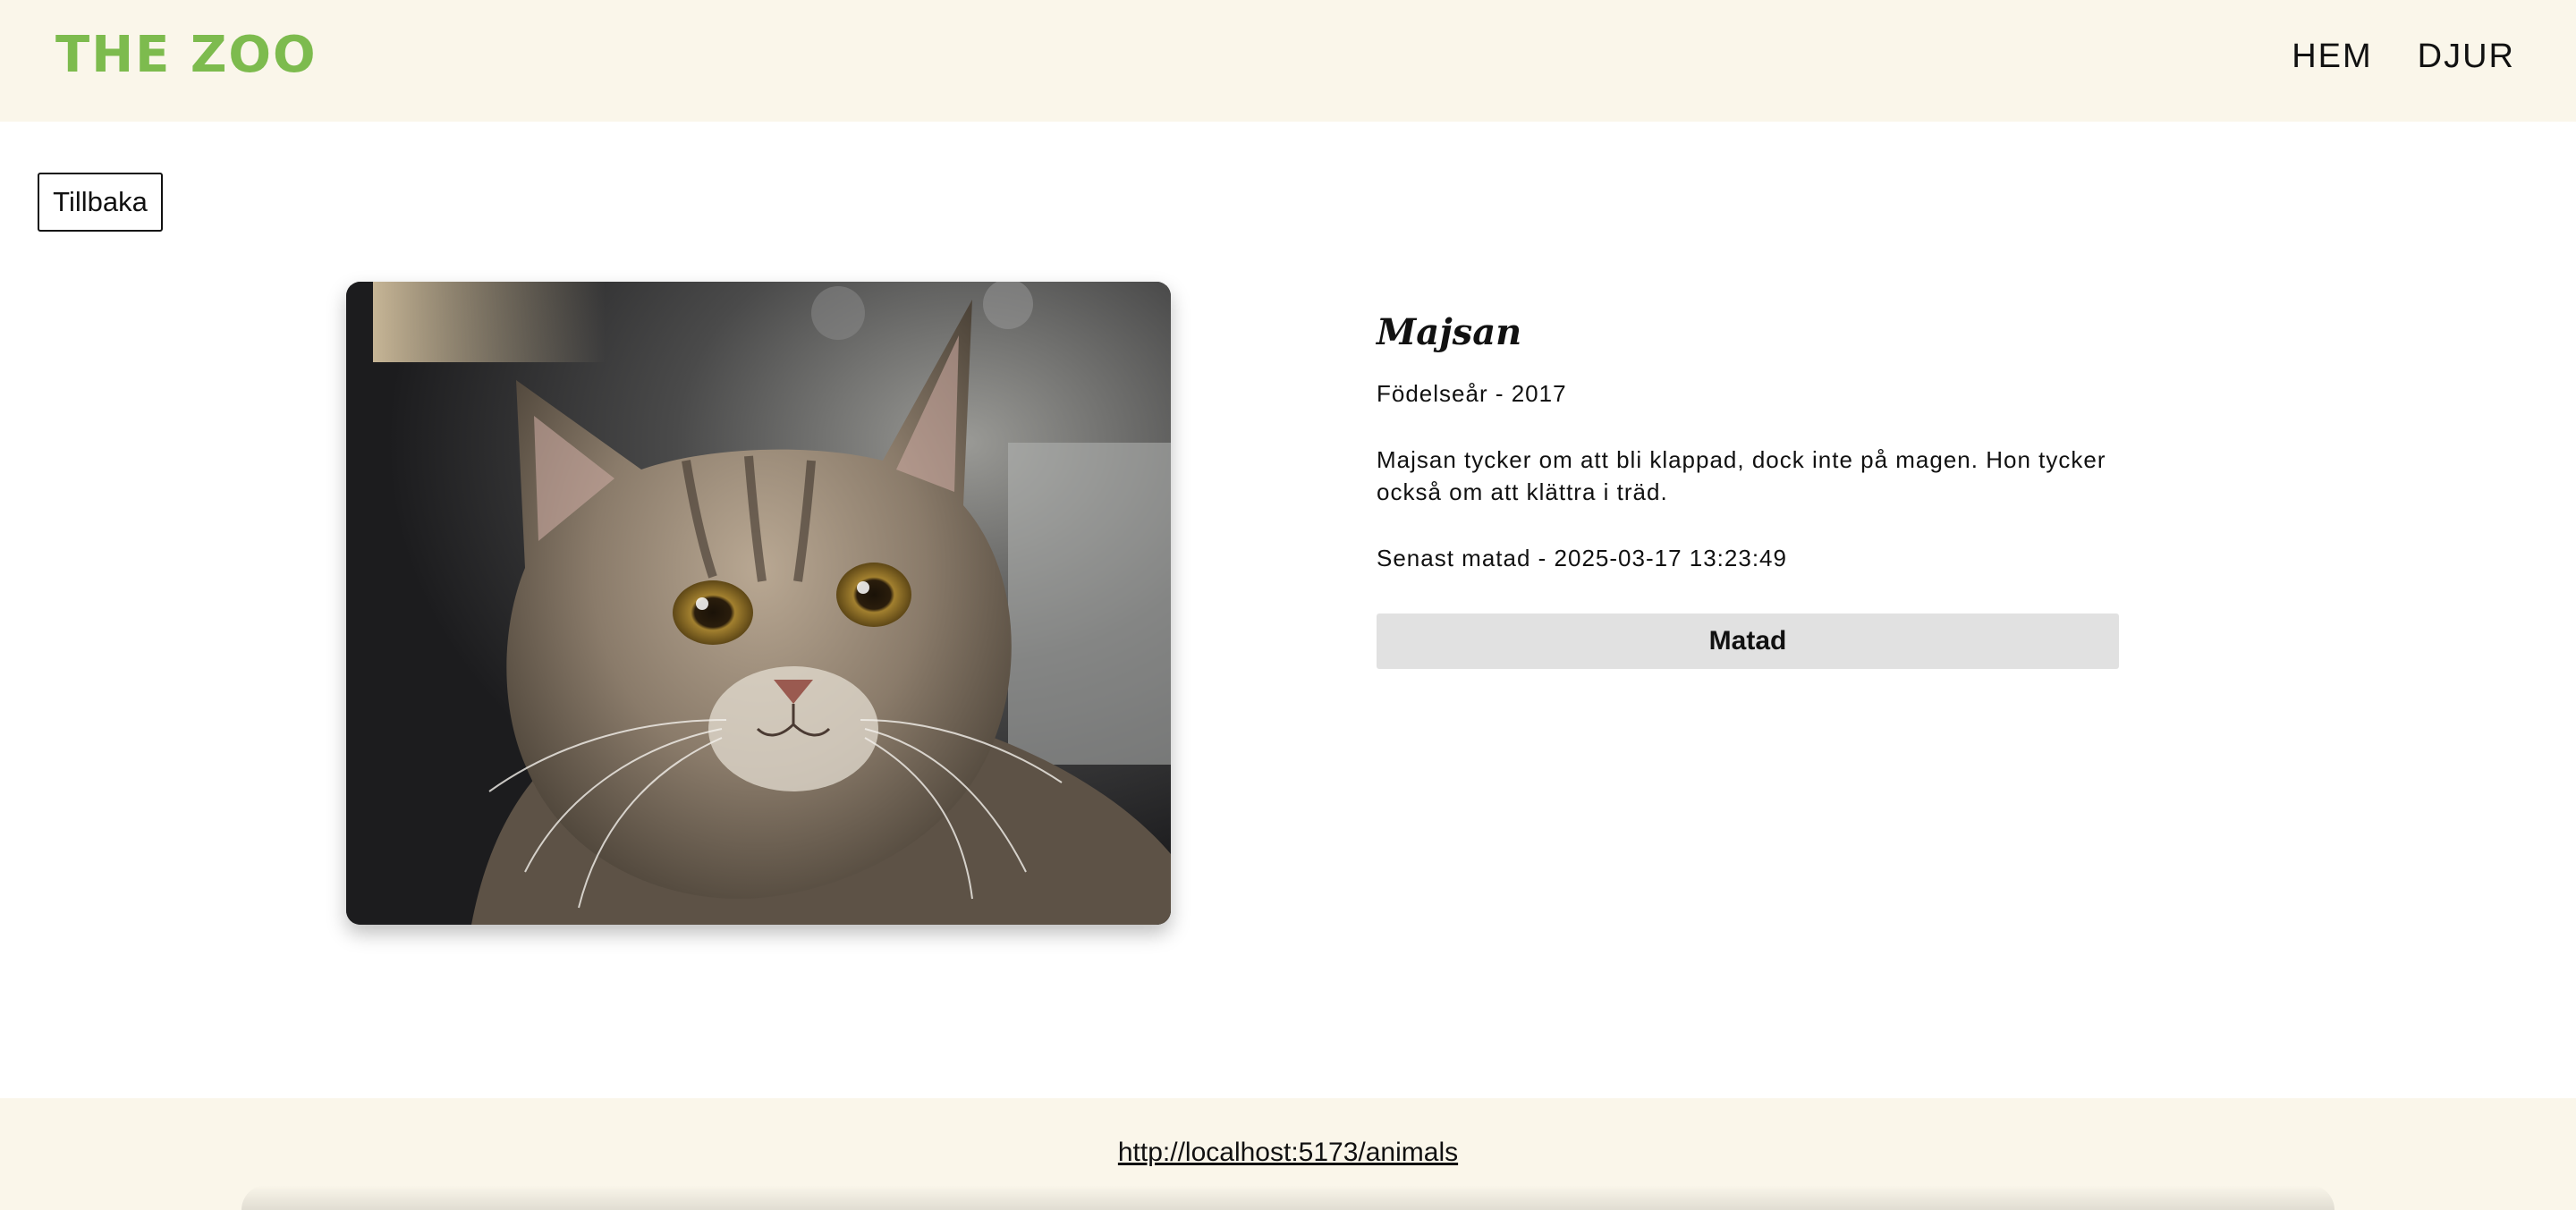 This screenshot has height=1210, width=2576. Describe the element at coordinates (186, 55) in the screenshot. I see `site-logo: THE ZOO` at that location.